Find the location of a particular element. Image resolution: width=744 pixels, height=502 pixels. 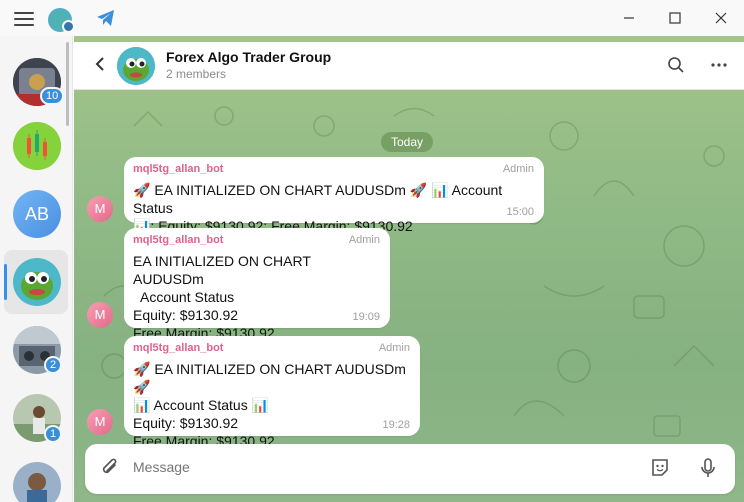

message-time: 15:00 is located at coordinates (520, 212).